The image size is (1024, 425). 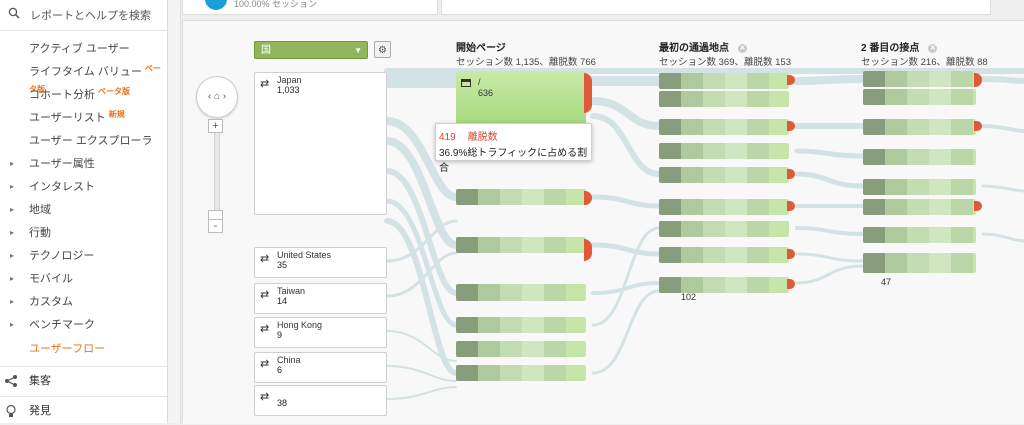 I want to click on sidebar-item-5: ▸ ユーザー属性, so click(x=83, y=164).